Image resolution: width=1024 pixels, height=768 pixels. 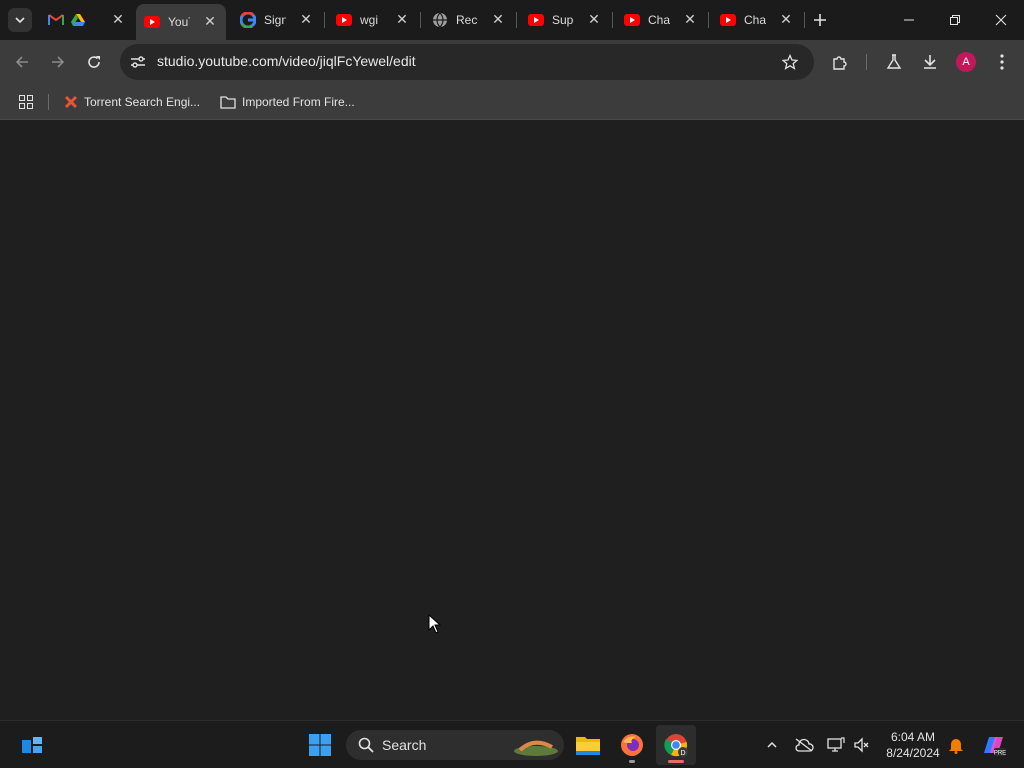 What do you see at coordinates (440, 20) in the screenshot?
I see `globe-icon` at bounding box center [440, 20].